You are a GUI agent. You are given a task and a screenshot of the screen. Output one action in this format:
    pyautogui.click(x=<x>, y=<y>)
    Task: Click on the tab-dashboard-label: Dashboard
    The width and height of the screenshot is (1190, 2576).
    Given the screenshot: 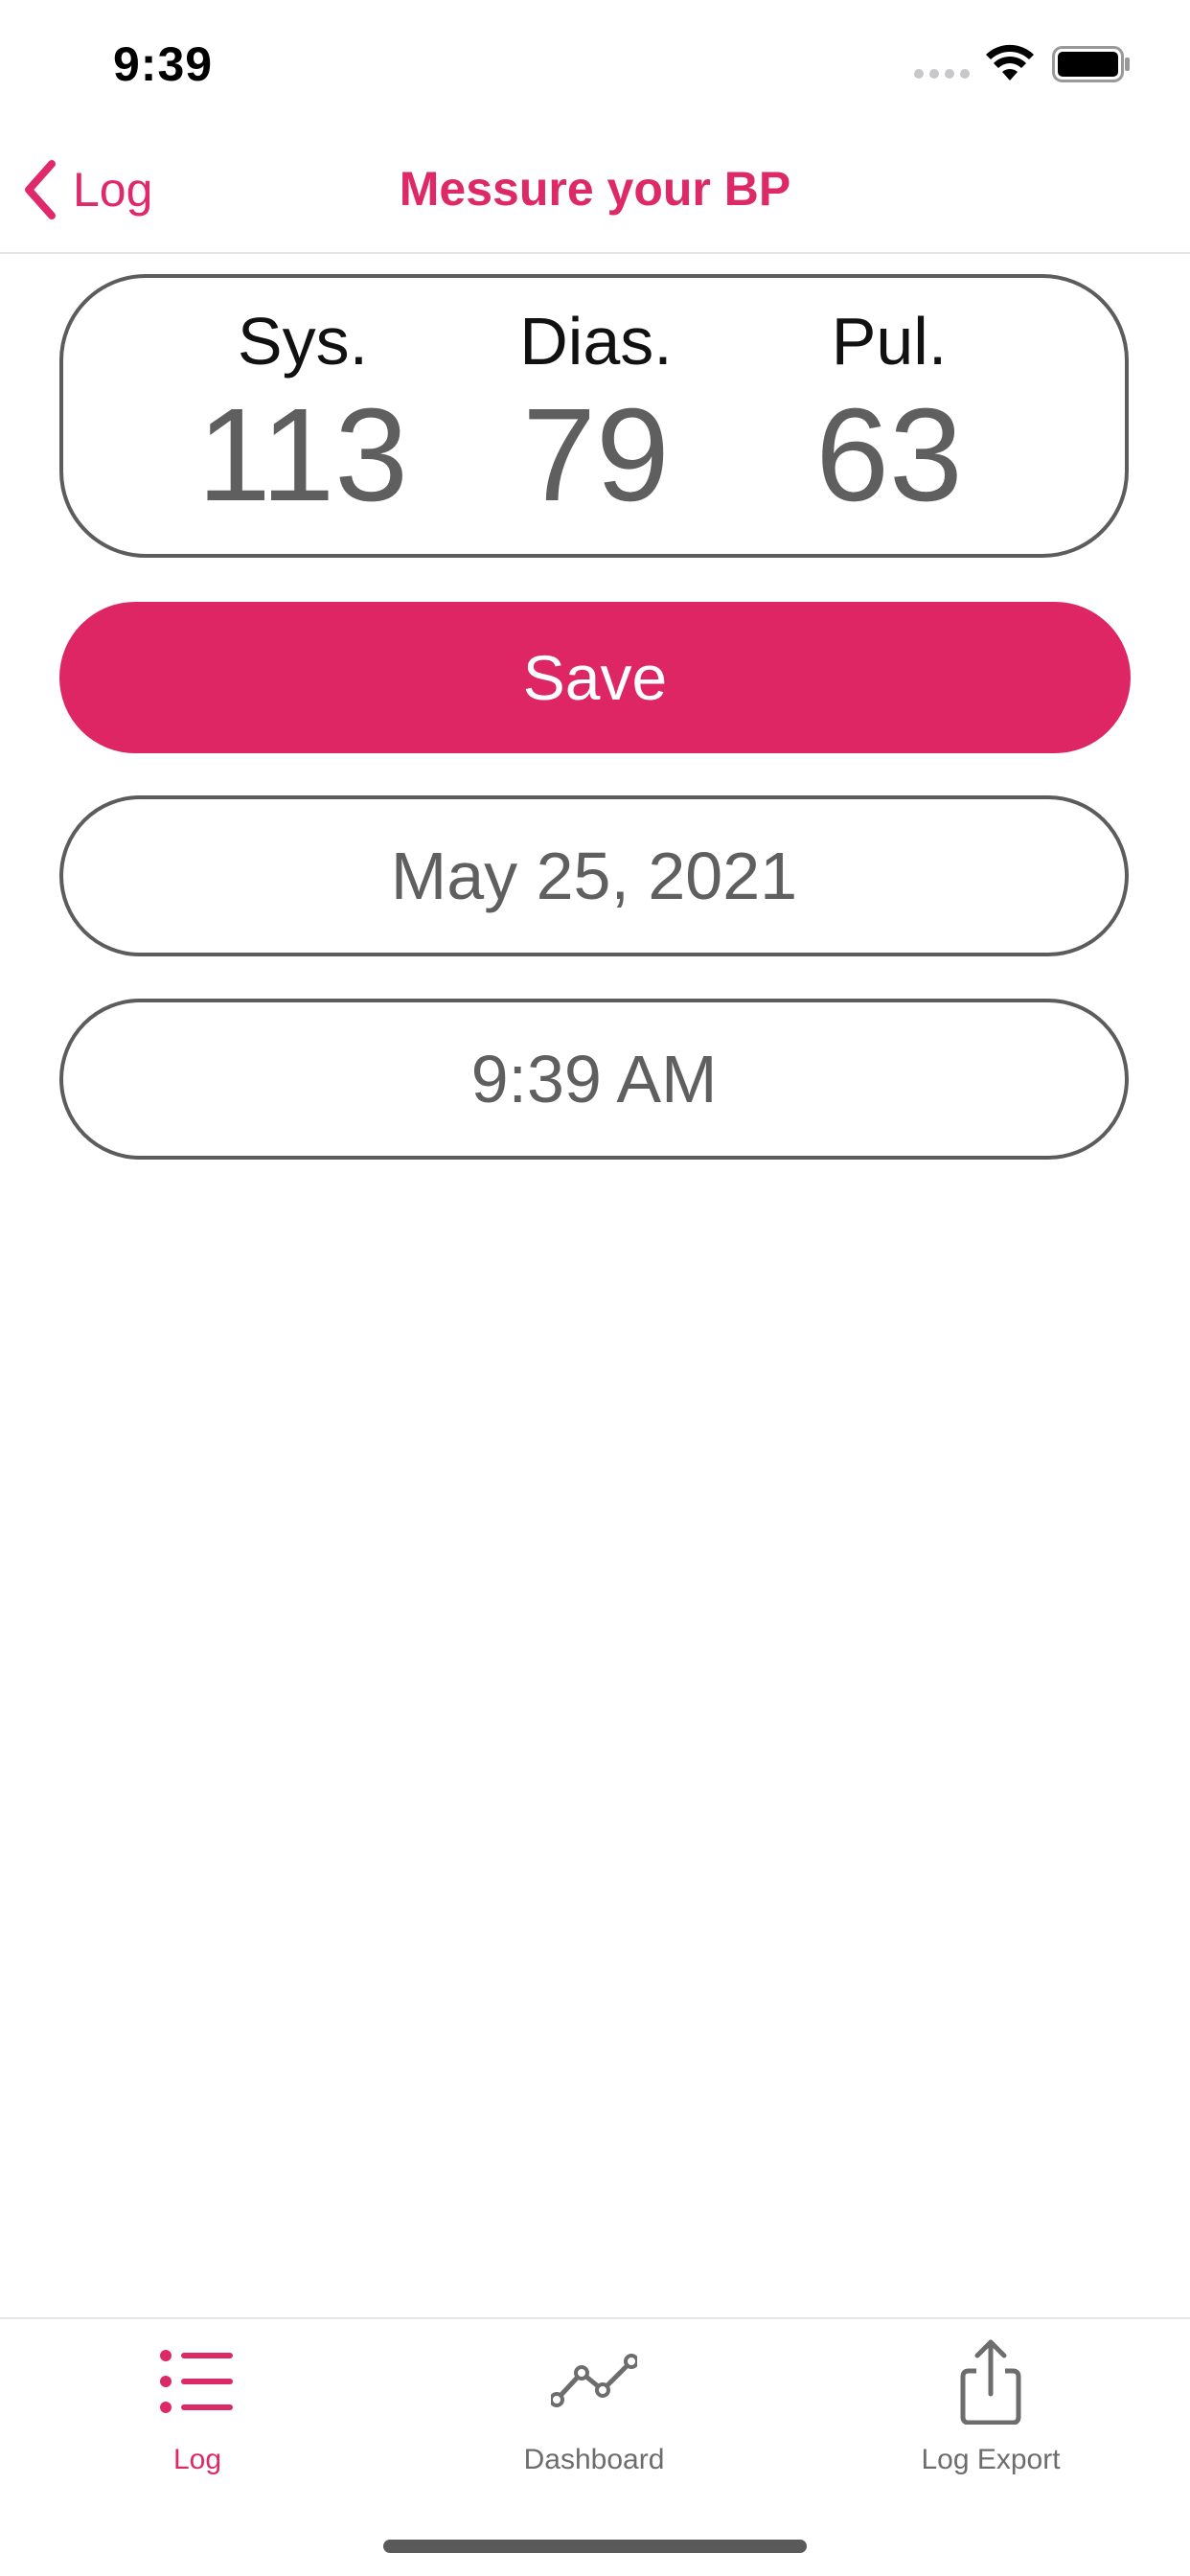 What is the action you would take?
    pyautogui.click(x=594, y=2459)
    